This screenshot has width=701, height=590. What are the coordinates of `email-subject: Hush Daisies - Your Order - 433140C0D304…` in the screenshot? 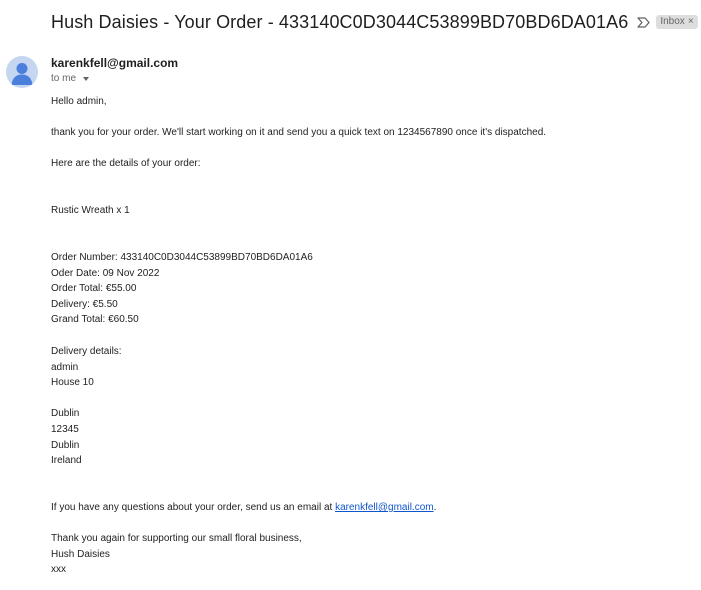 It's located at (340, 21).